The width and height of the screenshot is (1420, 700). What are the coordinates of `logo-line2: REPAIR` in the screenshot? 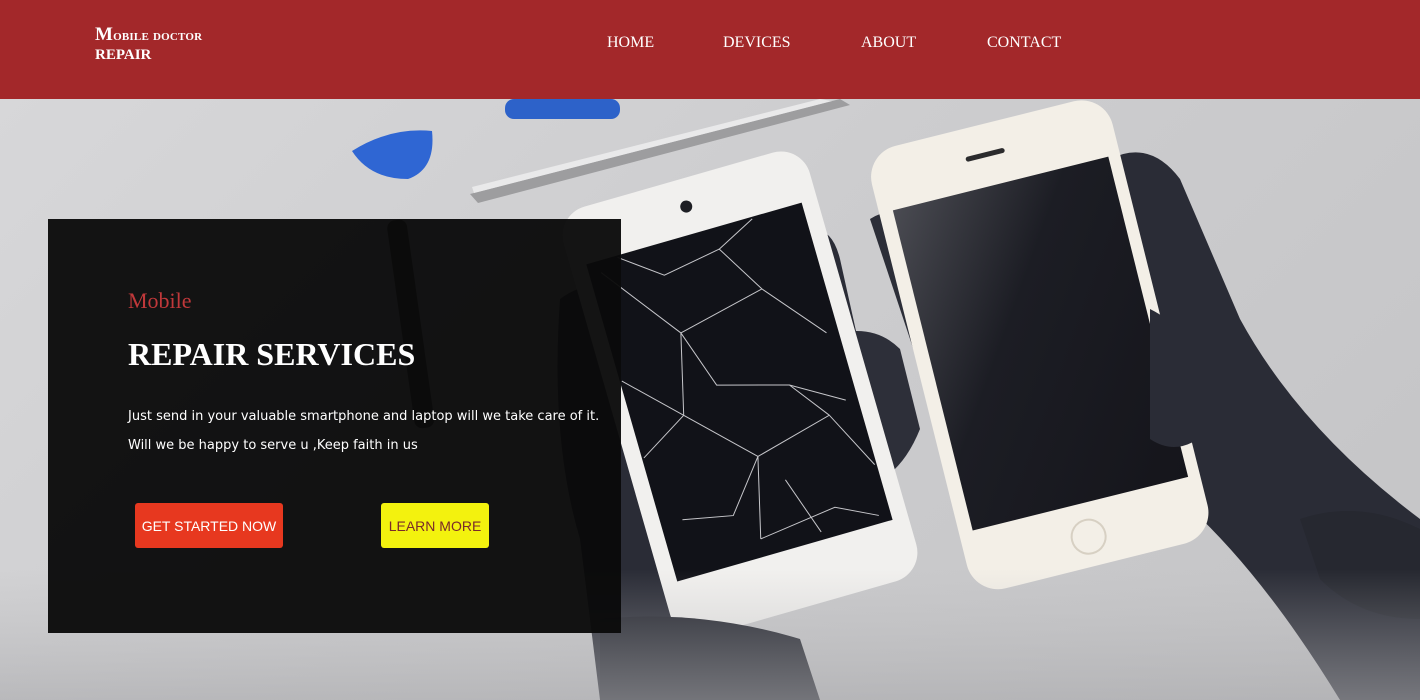 It's located at (123, 55).